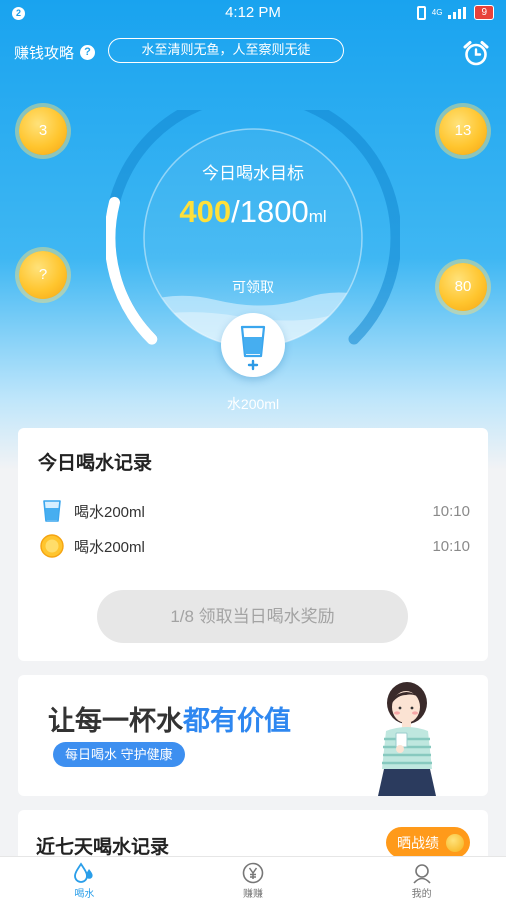  Describe the element at coordinates (437, 12) in the screenshot. I see `network-type: 4G` at that location.